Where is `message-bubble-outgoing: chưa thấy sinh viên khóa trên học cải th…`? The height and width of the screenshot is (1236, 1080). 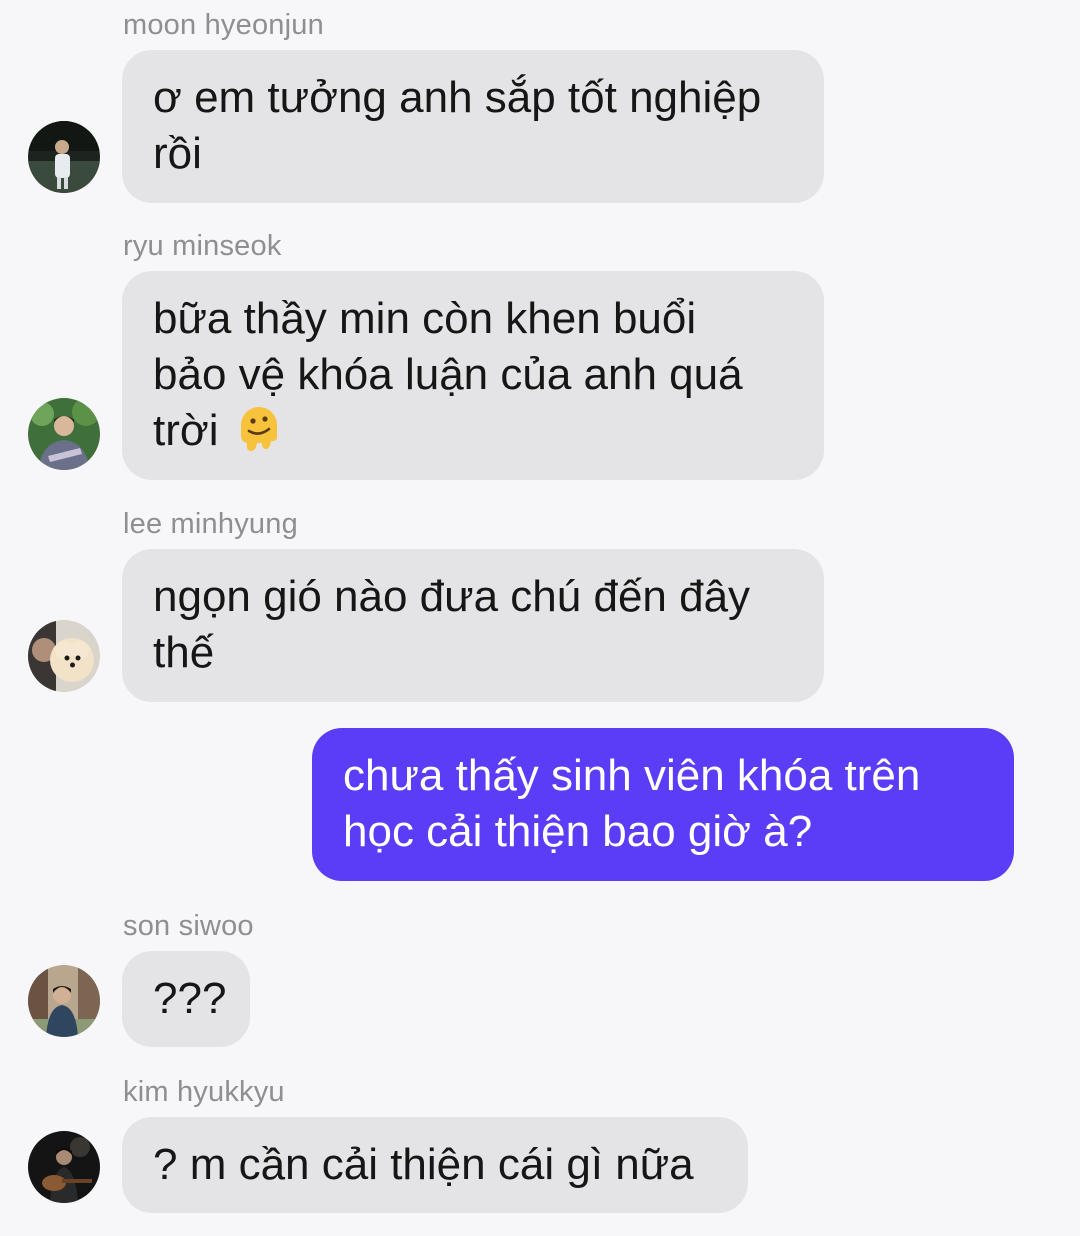
message-bubble-outgoing: chưa thấy sinh viên khóa trên học cải th… is located at coordinates (663, 804).